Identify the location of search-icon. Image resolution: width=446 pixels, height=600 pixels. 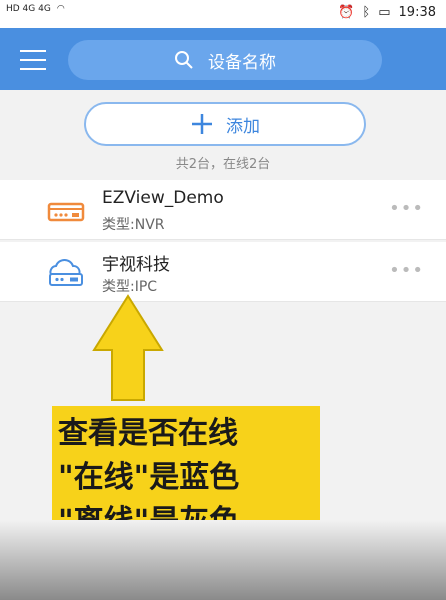
(184, 60).